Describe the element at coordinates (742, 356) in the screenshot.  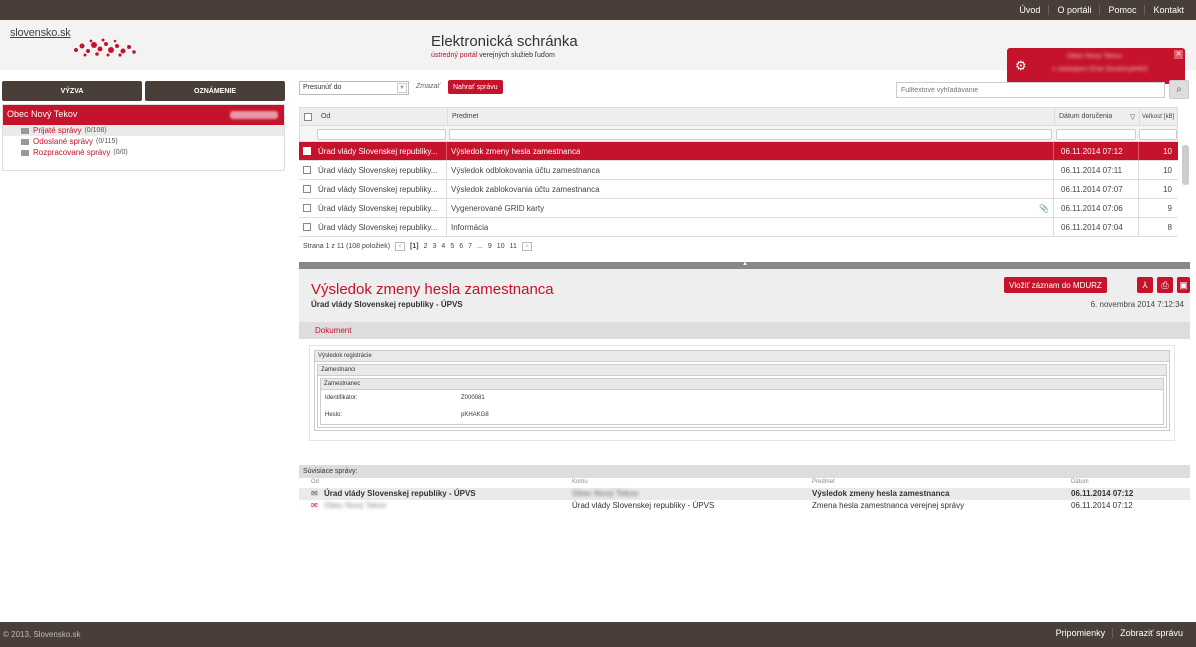
I see `section-title: Výsledok registrácie` at that location.